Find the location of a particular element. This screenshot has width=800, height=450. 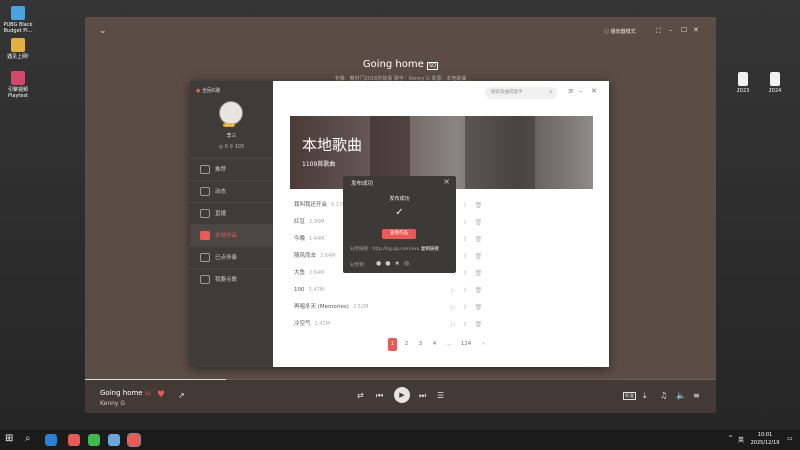

next-icon: ⏭ is located at coordinates (422, 396).